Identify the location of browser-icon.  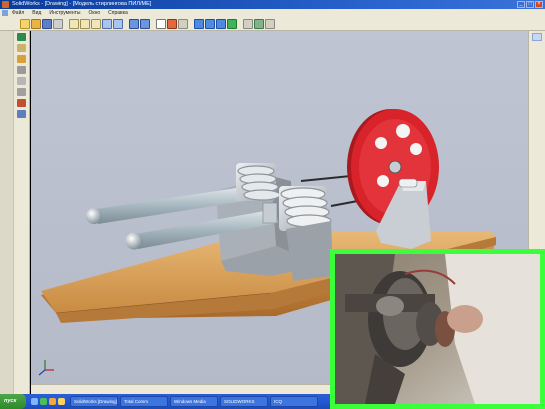
(43, 401).